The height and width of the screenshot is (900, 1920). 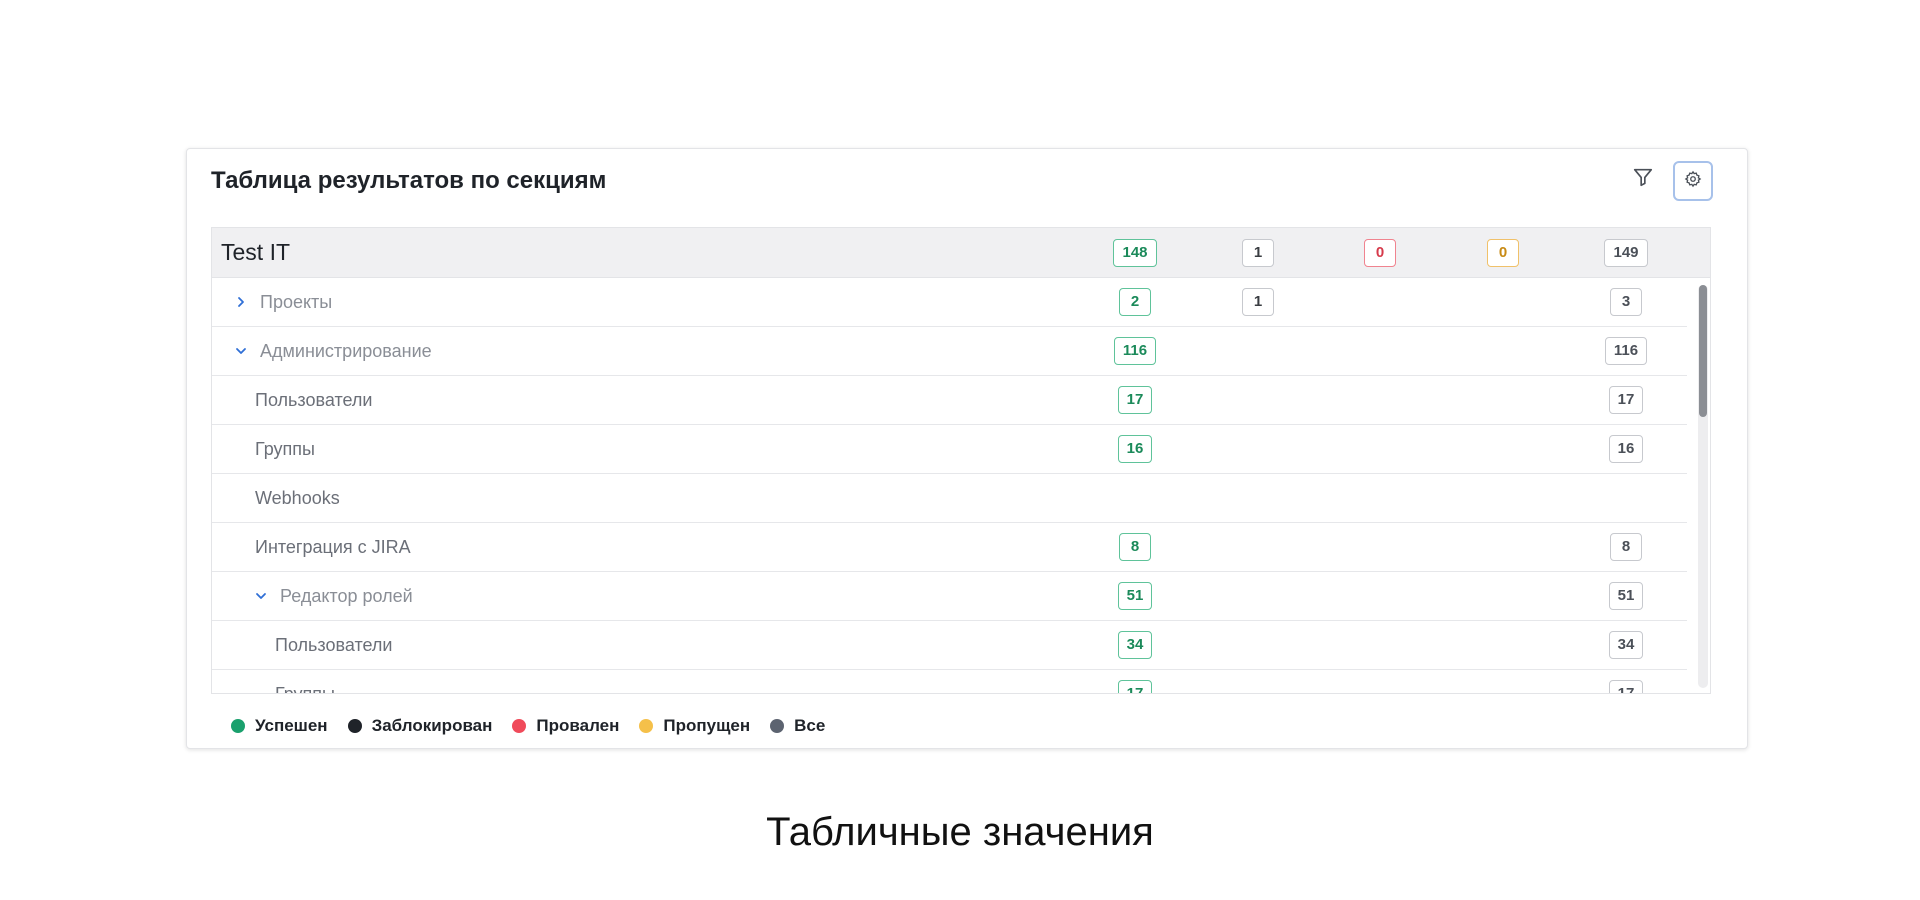 What do you see at coordinates (949, 302) in the screenshot?
I see `table-row: Проекты 2 1 3` at bounding box center [949, 302].